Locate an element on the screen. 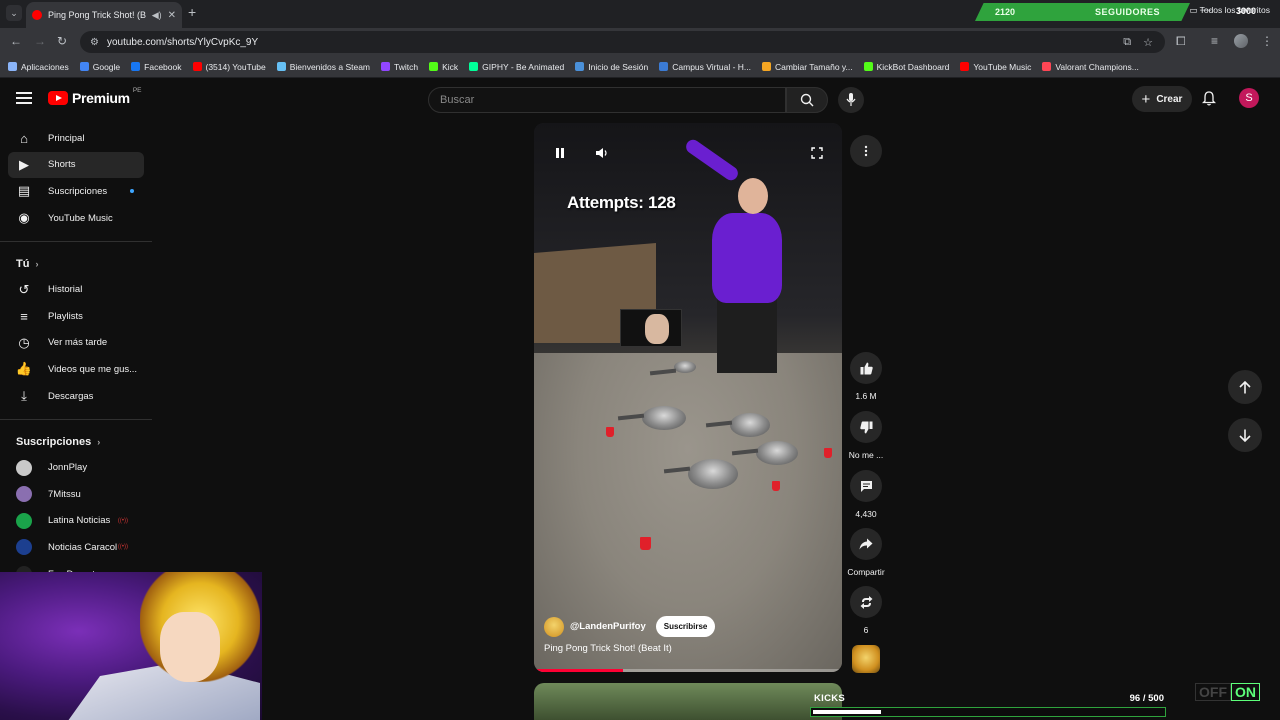 Image resolution: width=1280 pixels, height=720 pixels. search-input: Buscar is located at coordinates (607, 100).